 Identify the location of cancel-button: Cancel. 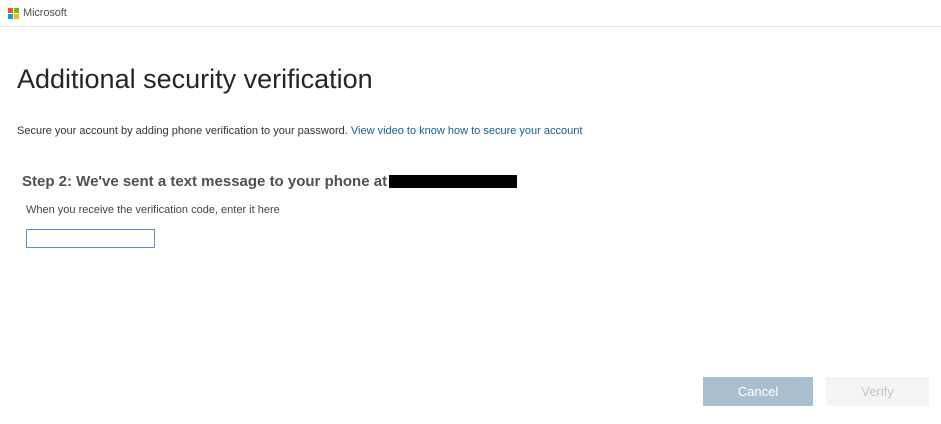
(758, 391).